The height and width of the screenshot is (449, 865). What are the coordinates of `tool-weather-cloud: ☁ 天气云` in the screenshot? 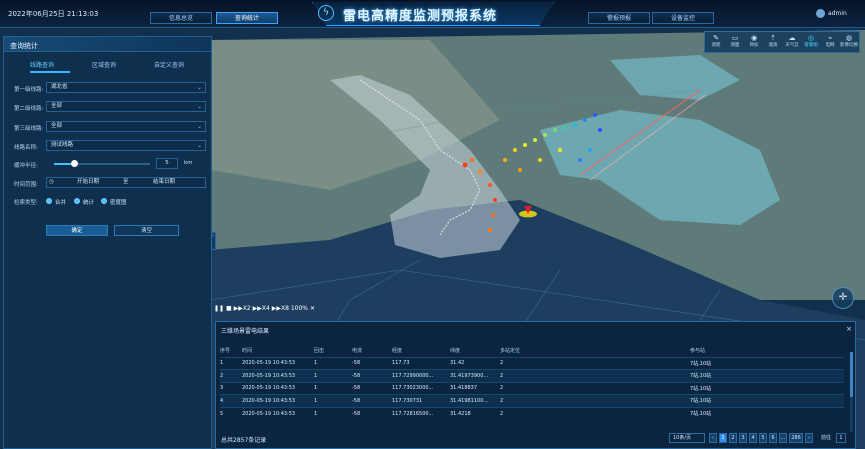 It's located at (792, 43).